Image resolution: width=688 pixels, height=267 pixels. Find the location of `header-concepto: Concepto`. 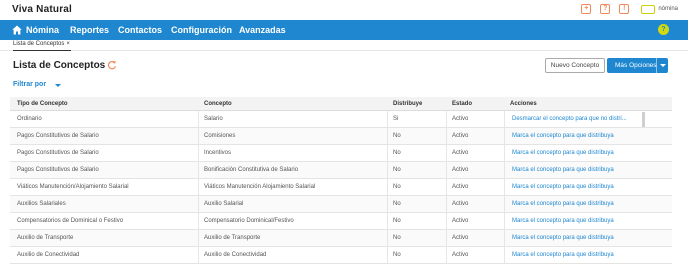

header-concepto: Concepto is located at coordinates (218, 104).